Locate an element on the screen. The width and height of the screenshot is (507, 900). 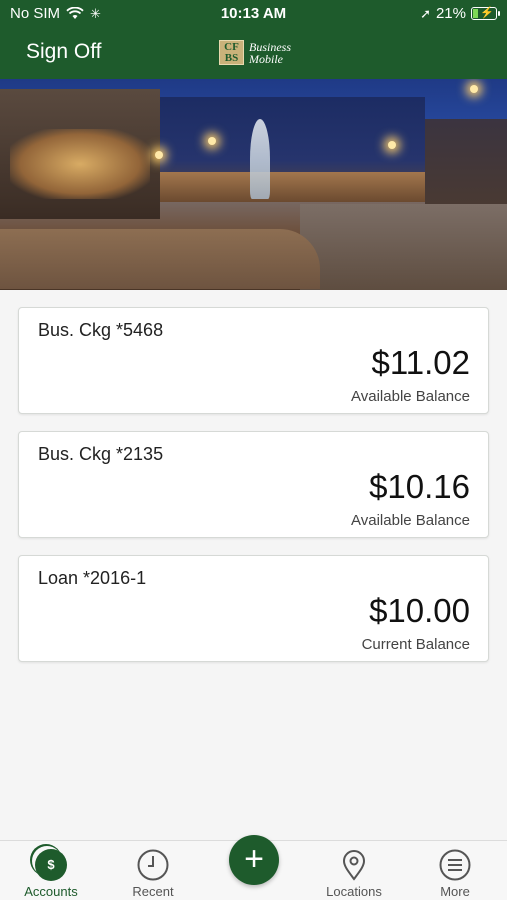
clock-icon is located at coordinates (153, 865).